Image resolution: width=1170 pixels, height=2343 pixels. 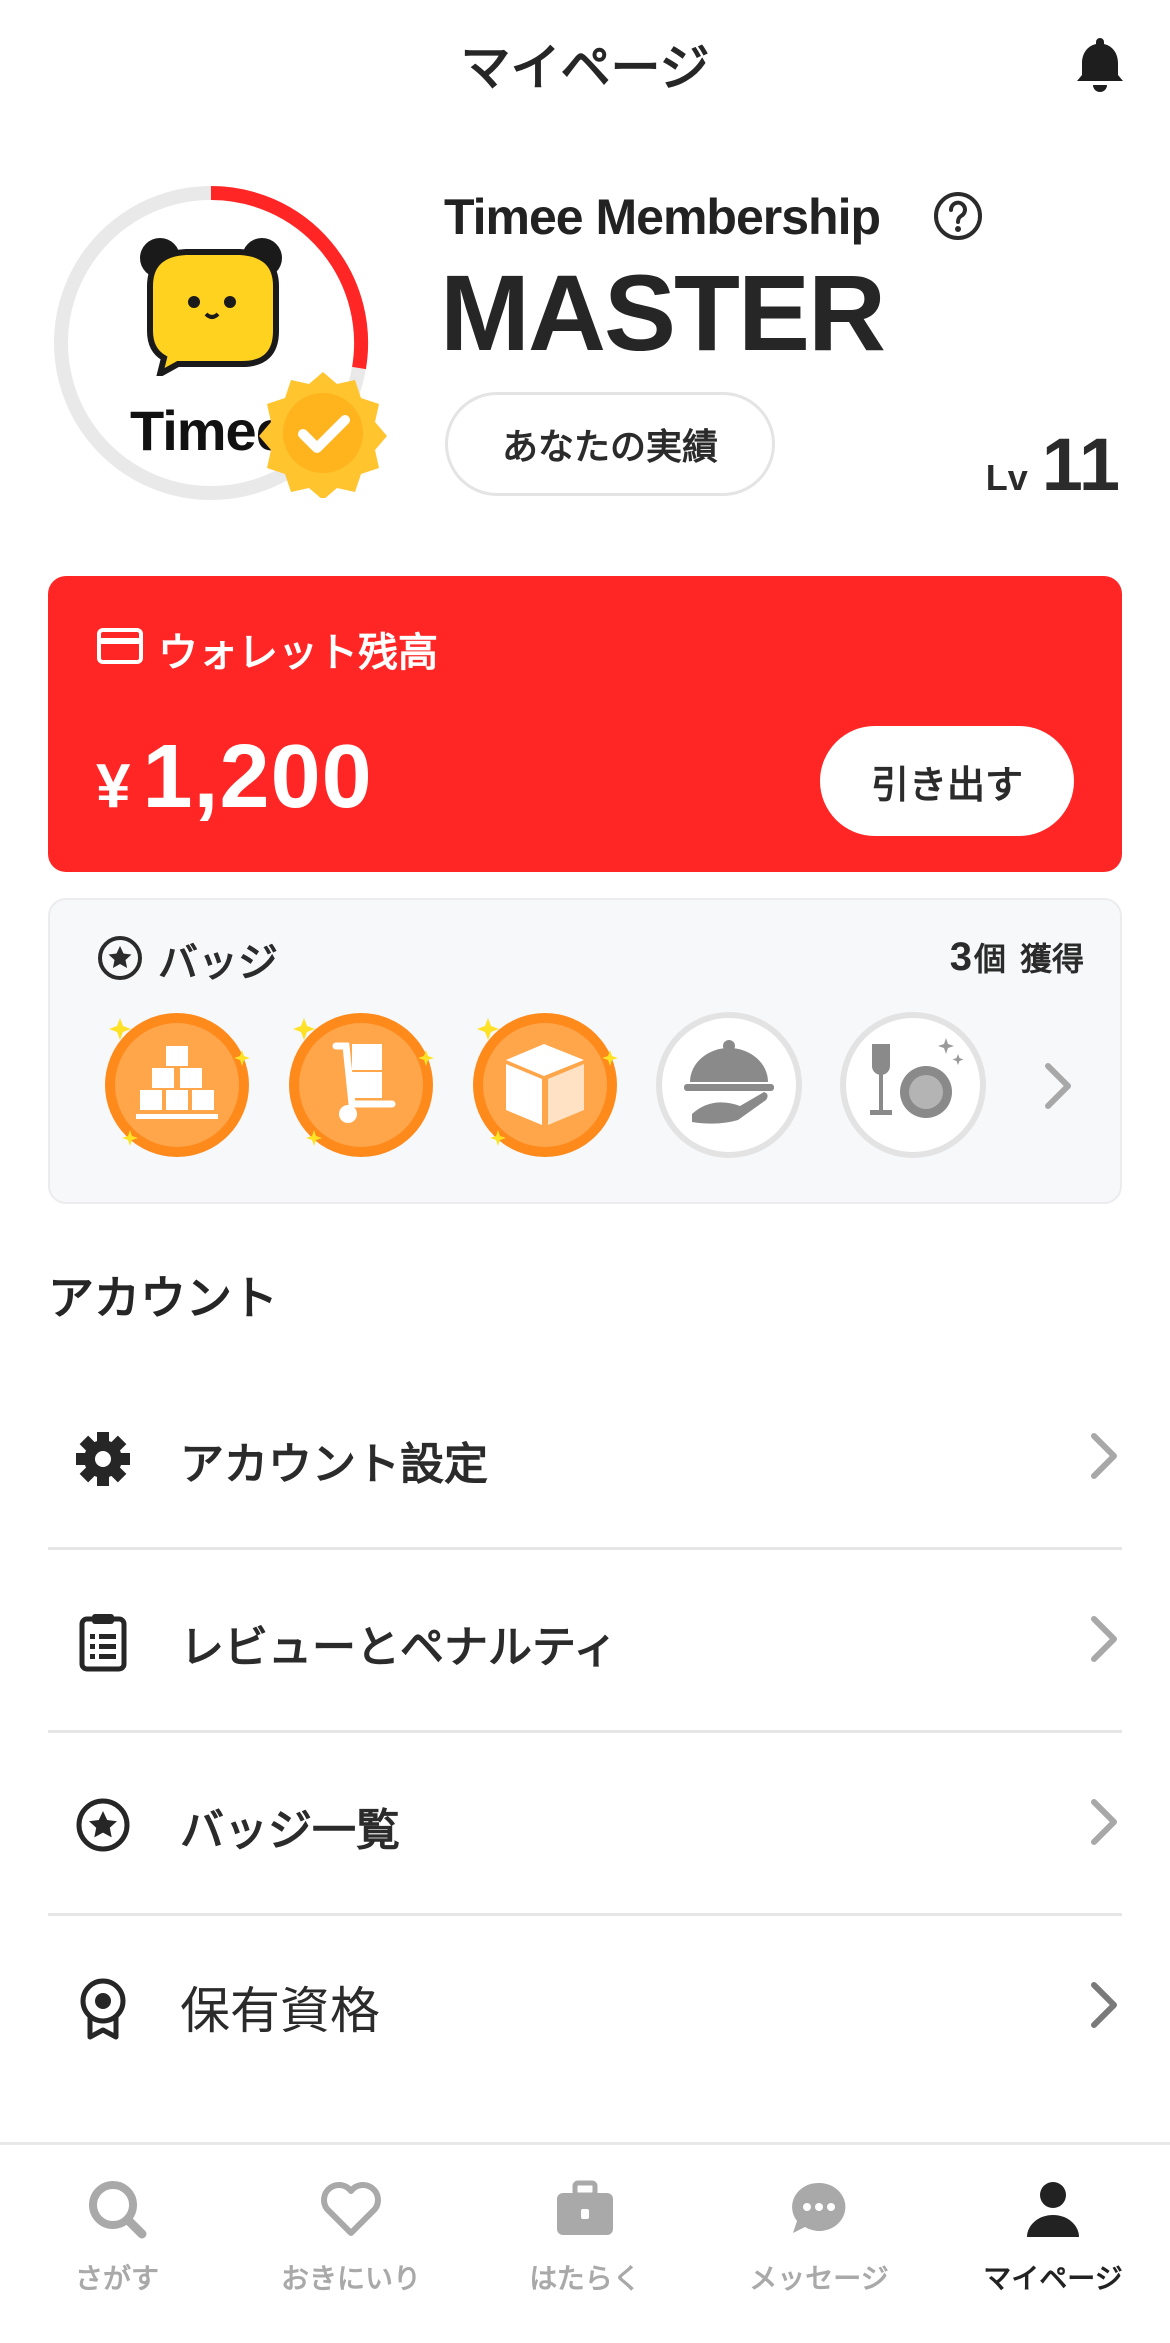 What do you see at coordinates (1053, 2244) in the screenshot?
I see `tab-mypage: マイページ` at bounding box center [1053, 2244].